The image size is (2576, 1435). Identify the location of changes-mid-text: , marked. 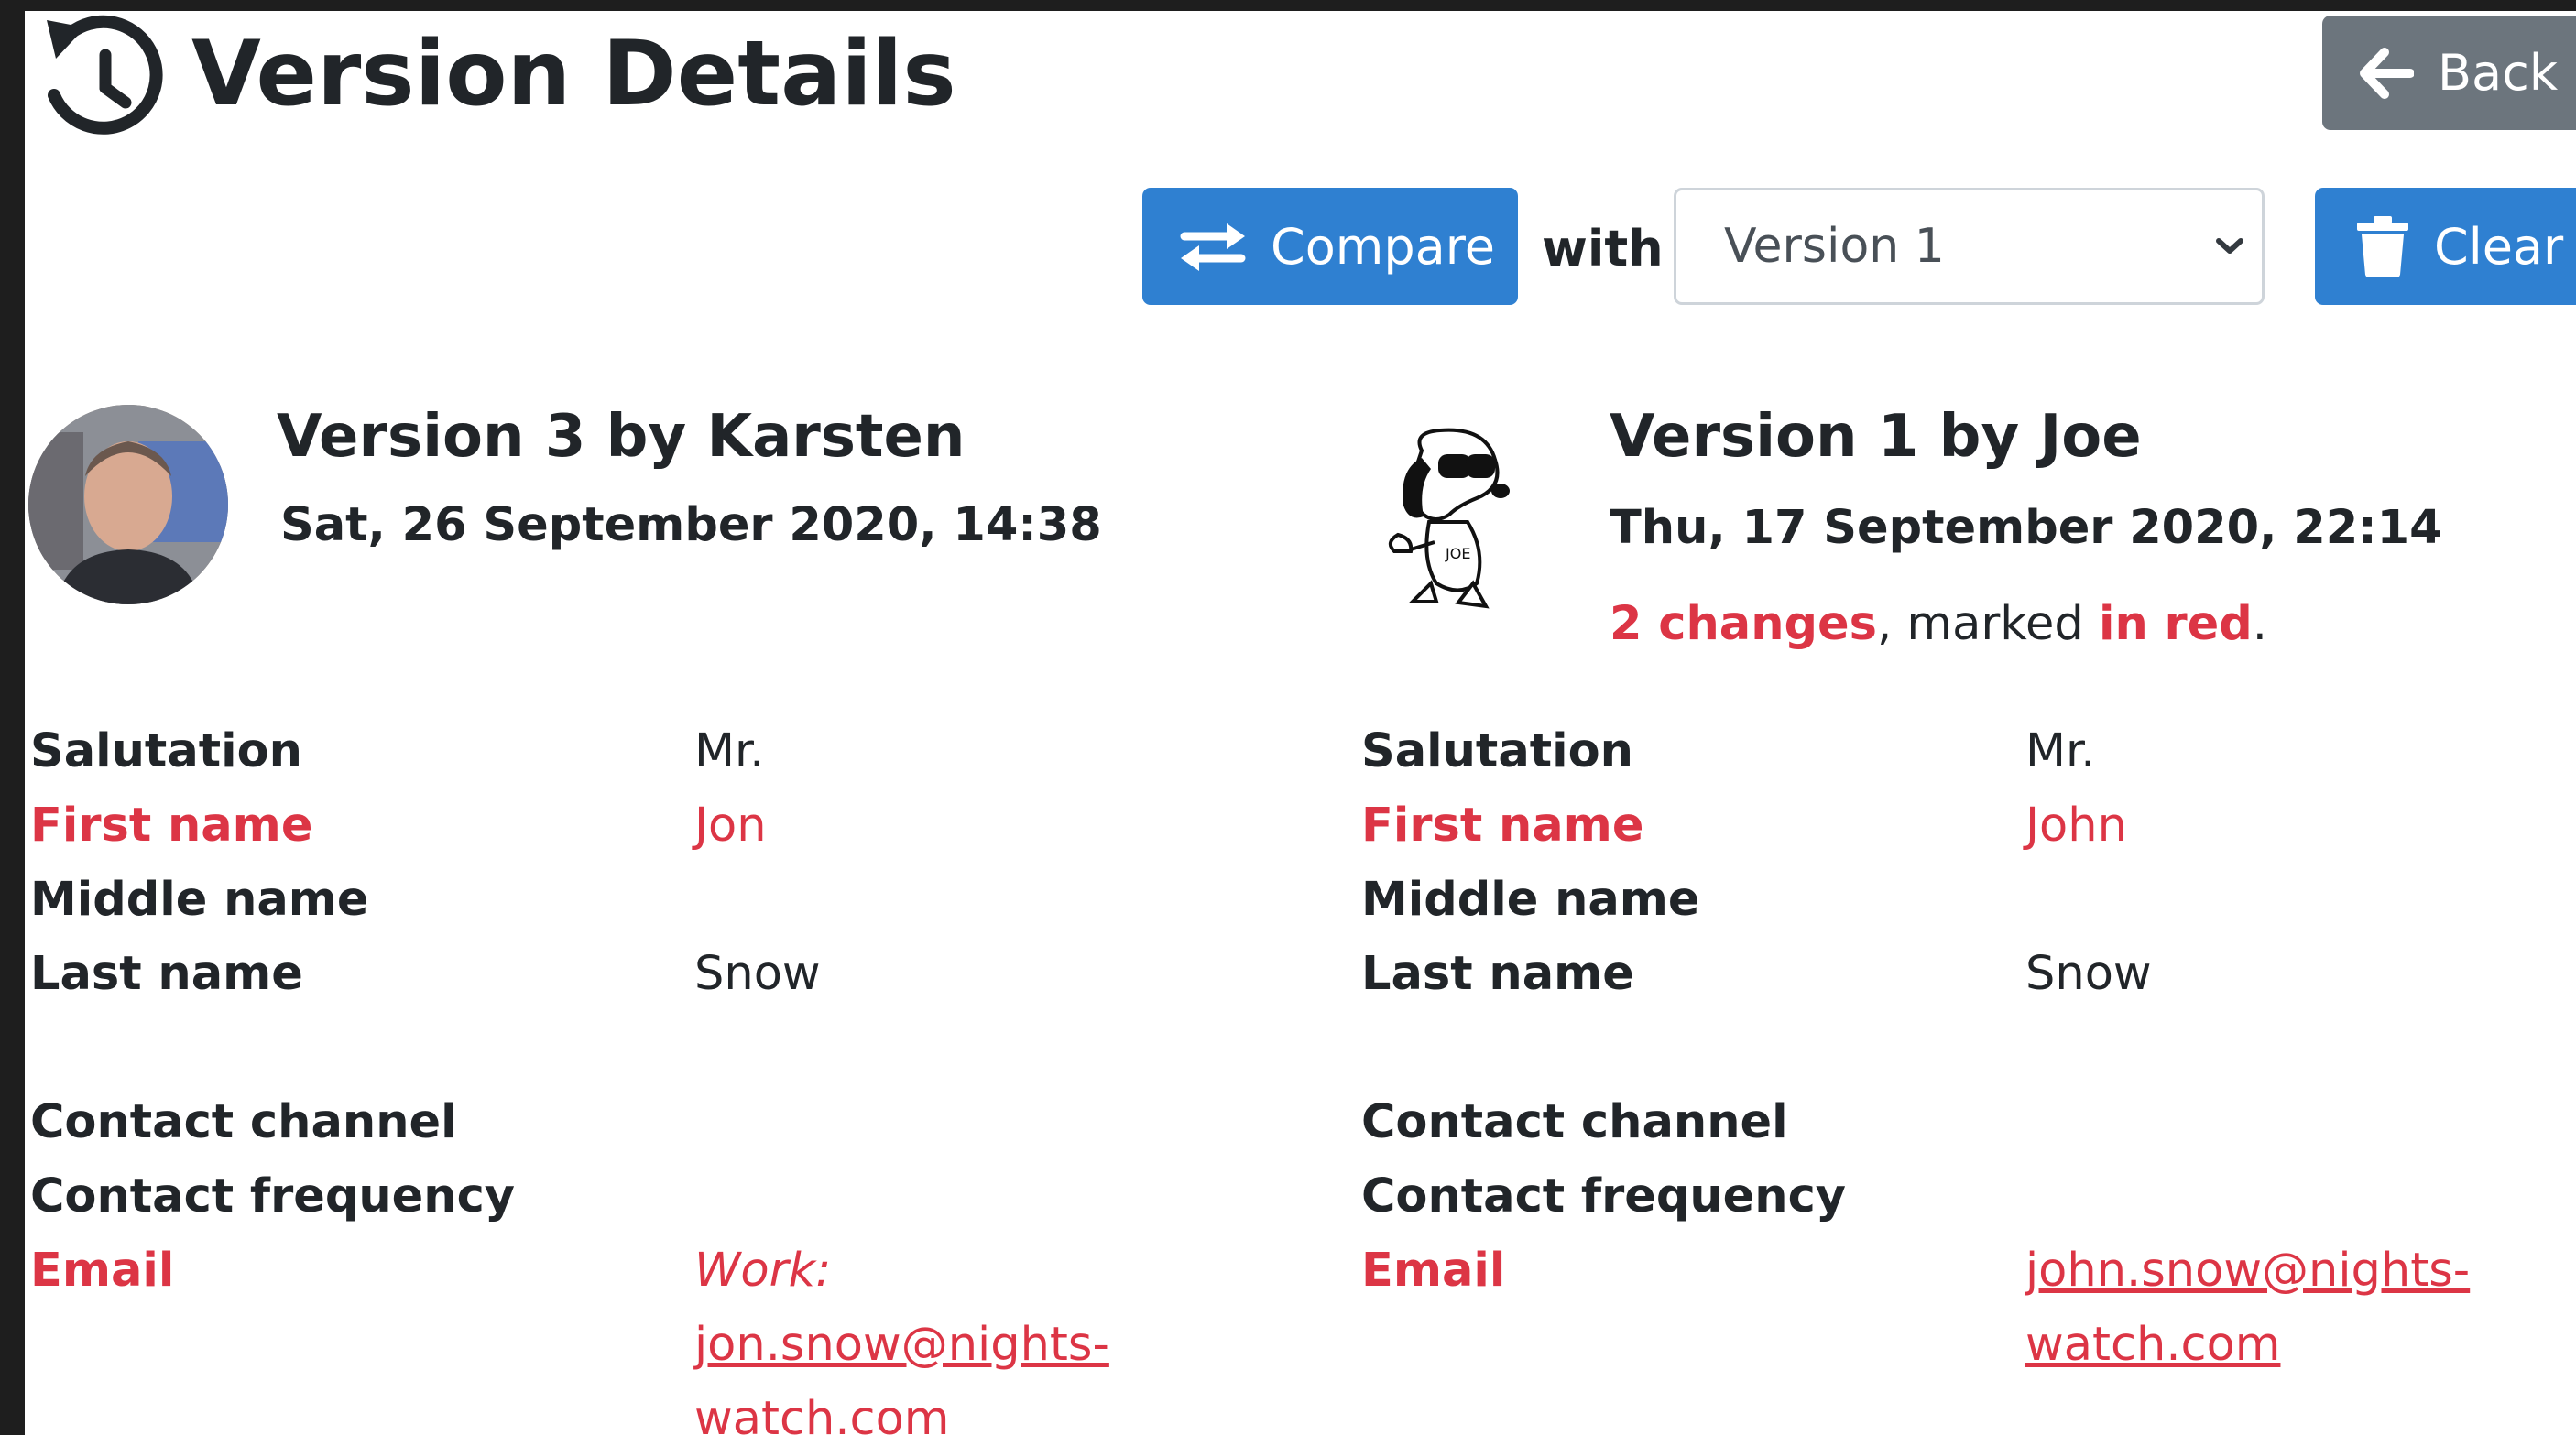
(1988, 624).